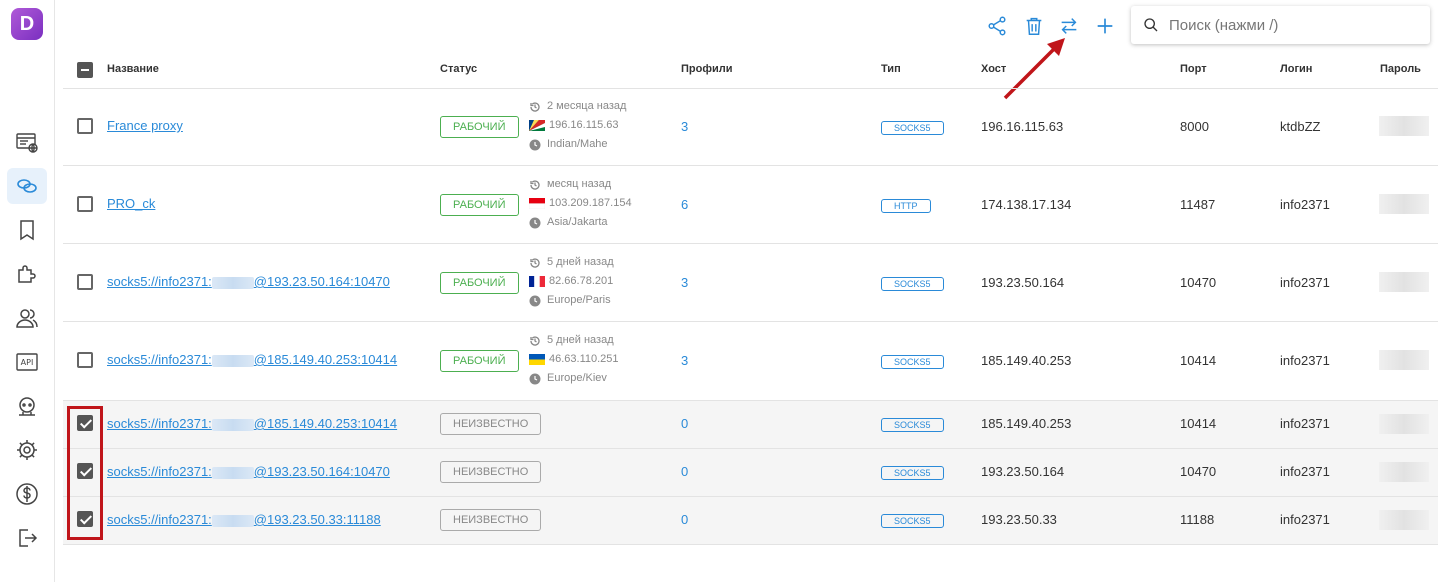  I want to click on sidebar-item-billing, so click(27, 494).